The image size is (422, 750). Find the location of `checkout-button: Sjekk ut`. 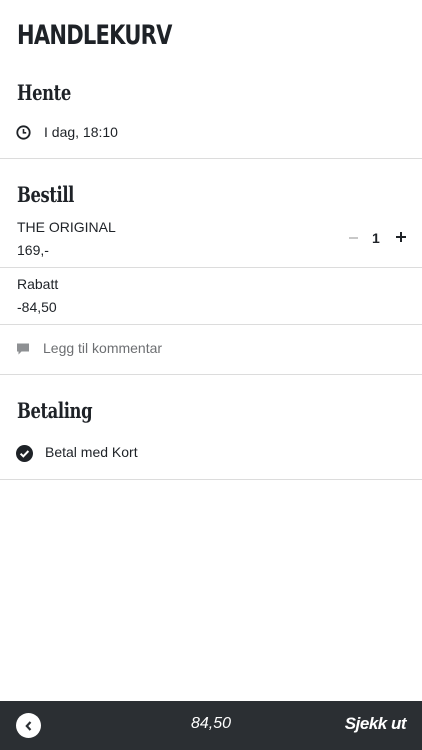

checkout-button: Sjekk ut is located at coordinates (376, 724).